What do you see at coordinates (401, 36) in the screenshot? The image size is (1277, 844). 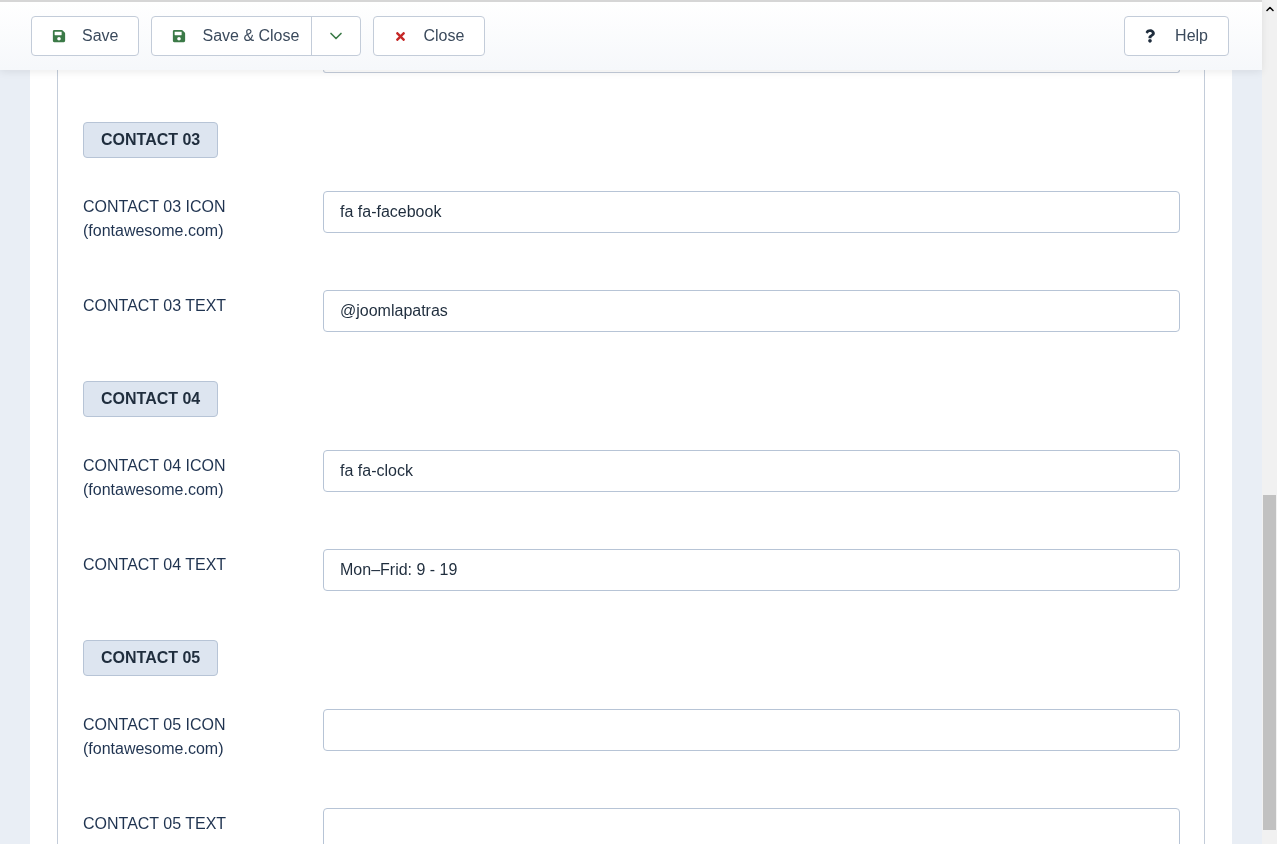 I see `close-icon` at bounding box center [401, 36].